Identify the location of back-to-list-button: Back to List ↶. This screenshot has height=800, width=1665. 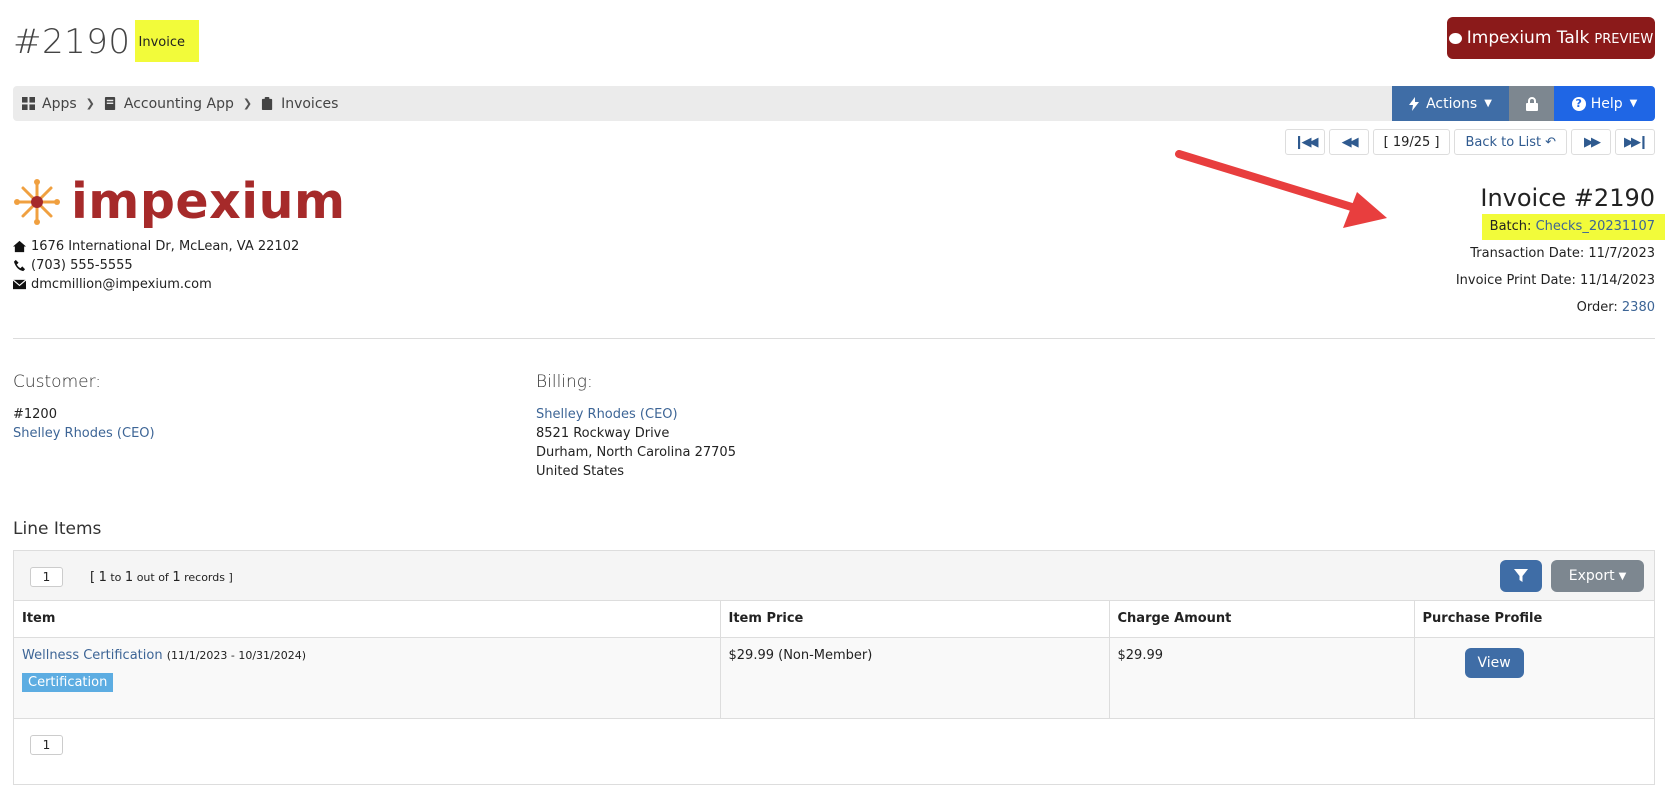
(1510, 142).